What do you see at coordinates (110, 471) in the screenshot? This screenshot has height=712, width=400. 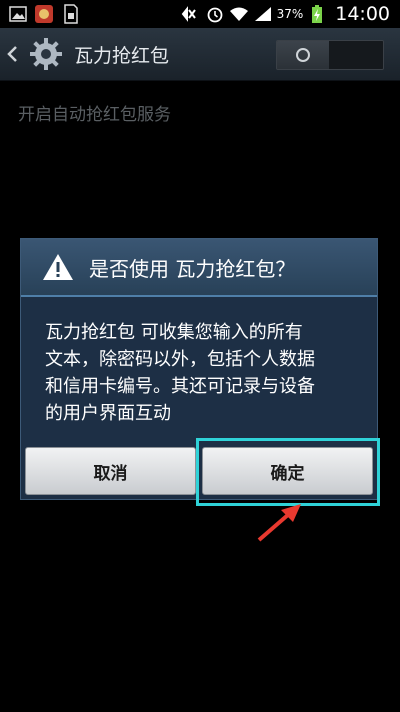 I see `cancel-button: 取消` at bounding box center [110, 471].